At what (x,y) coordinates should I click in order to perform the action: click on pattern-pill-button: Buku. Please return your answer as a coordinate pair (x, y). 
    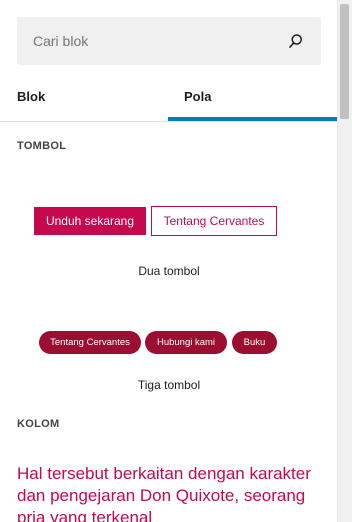
    Looking at the image, I should click on (254, 342).